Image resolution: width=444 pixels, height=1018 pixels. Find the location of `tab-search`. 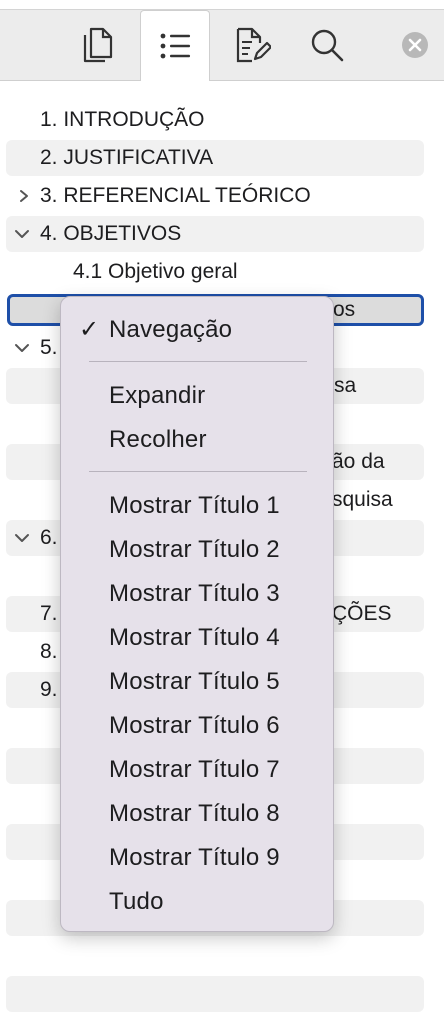

tab-search is located at coordinates (327, 45).